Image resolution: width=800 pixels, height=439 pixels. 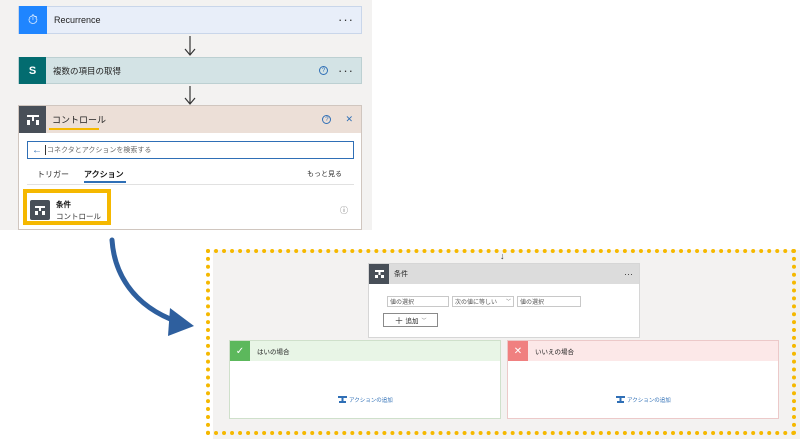 I want to click on add-button: ＋ 追加 ﹀, so click(x=410, y=320).